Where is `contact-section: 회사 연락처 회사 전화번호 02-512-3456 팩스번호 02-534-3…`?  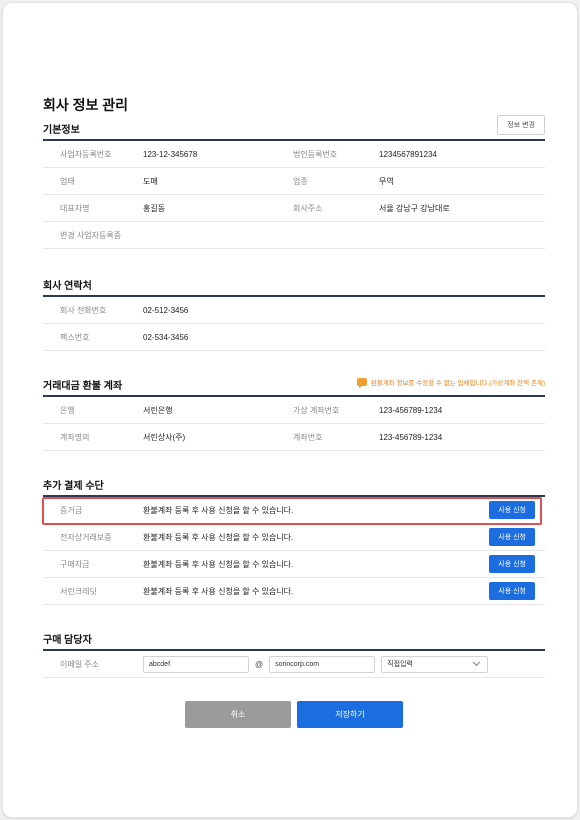 contact-section: 회사 연락처 회사 전화번호 02-512-3456 팩스번호 02-534-3… is located at coordinates (294, 313).